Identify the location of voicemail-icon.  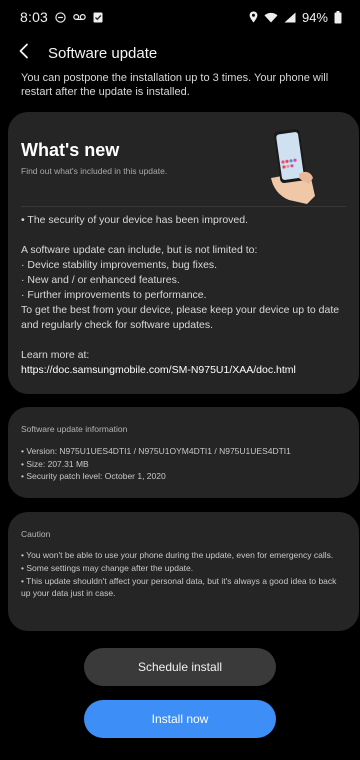
(79, 17).